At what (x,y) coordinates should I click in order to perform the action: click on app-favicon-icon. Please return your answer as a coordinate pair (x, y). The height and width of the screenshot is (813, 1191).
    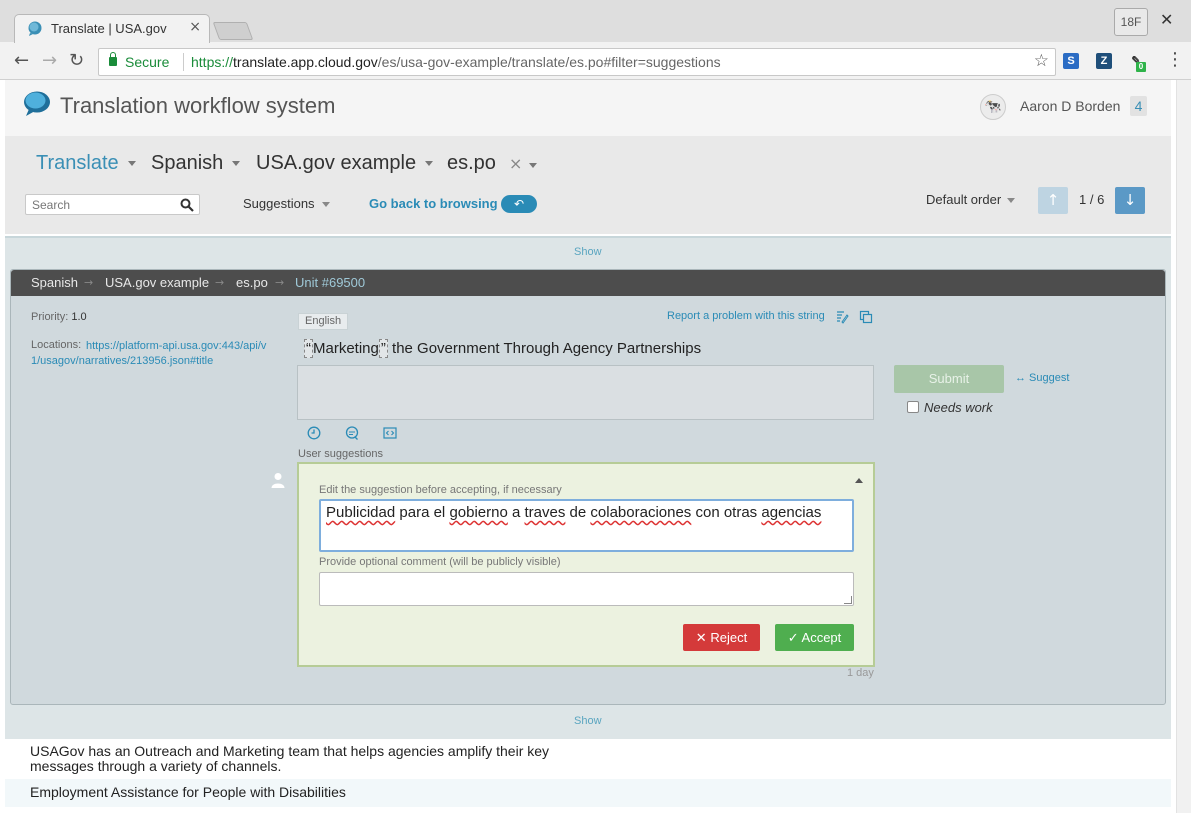
    Looking at the image, I should click on (35, 28).